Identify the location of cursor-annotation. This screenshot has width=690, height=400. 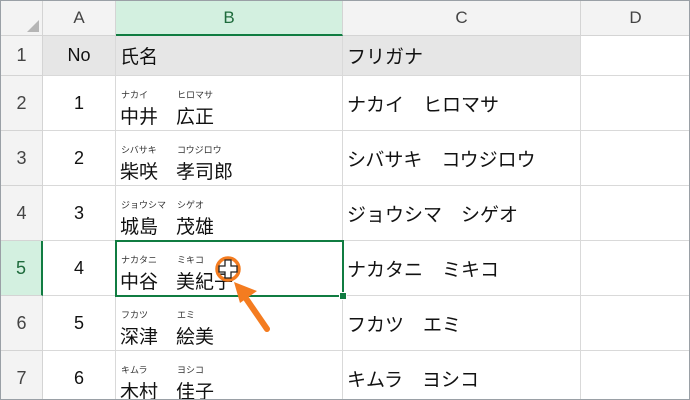
(242, 294).